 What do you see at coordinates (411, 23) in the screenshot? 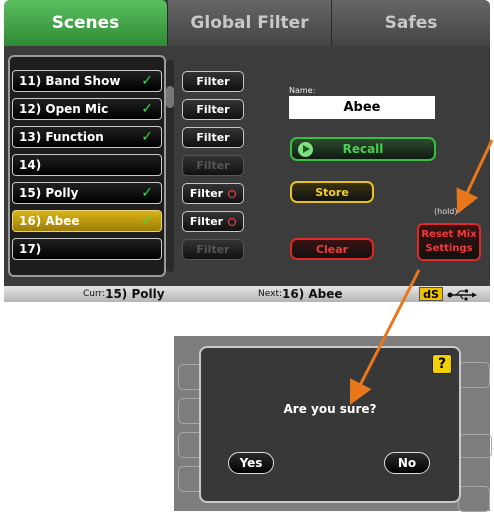
I see `tab-safes: Safes` at bounding box center [411, 23].